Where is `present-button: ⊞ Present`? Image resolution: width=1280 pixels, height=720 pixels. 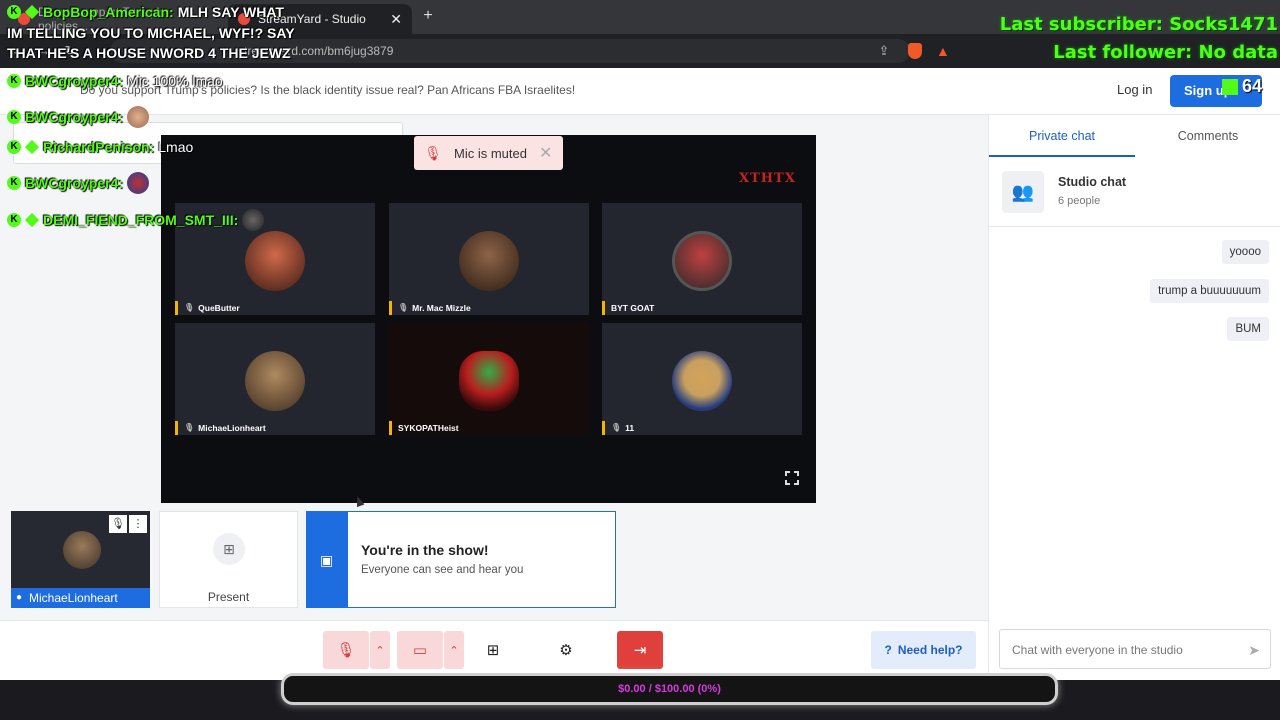 present-button: ⊞ Present is located at coordinates (228, 559).